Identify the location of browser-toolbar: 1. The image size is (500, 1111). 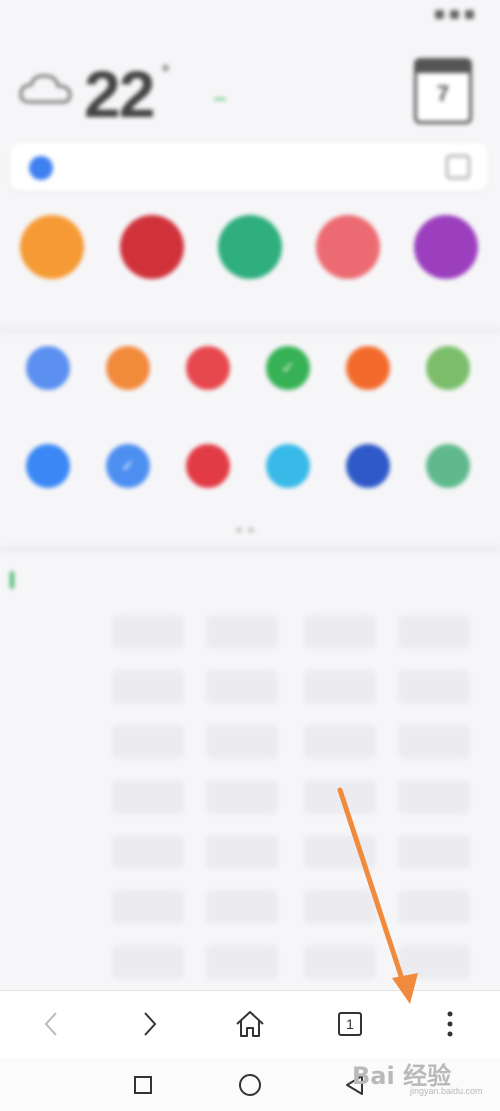
(250, 1024).